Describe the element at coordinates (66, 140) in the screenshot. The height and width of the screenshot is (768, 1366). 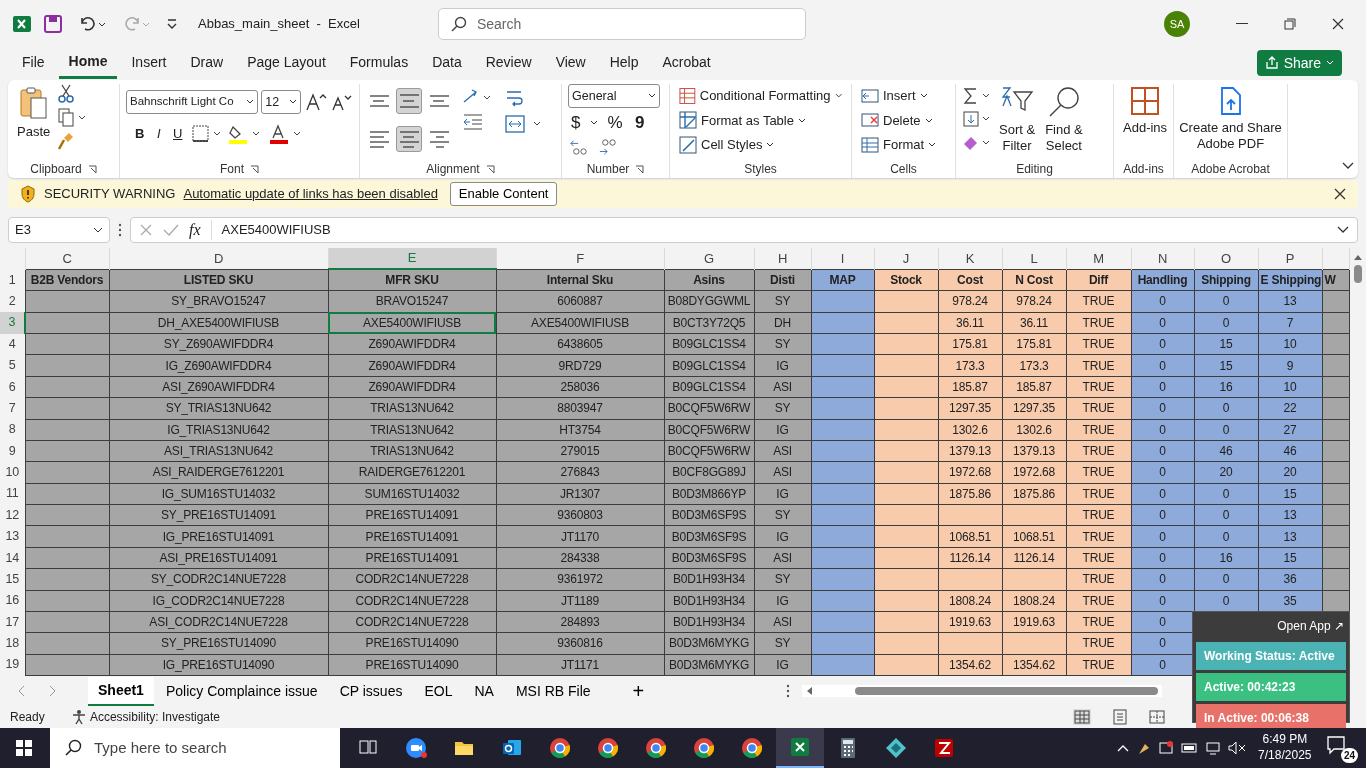
I see `format-painter-icon` at that location.